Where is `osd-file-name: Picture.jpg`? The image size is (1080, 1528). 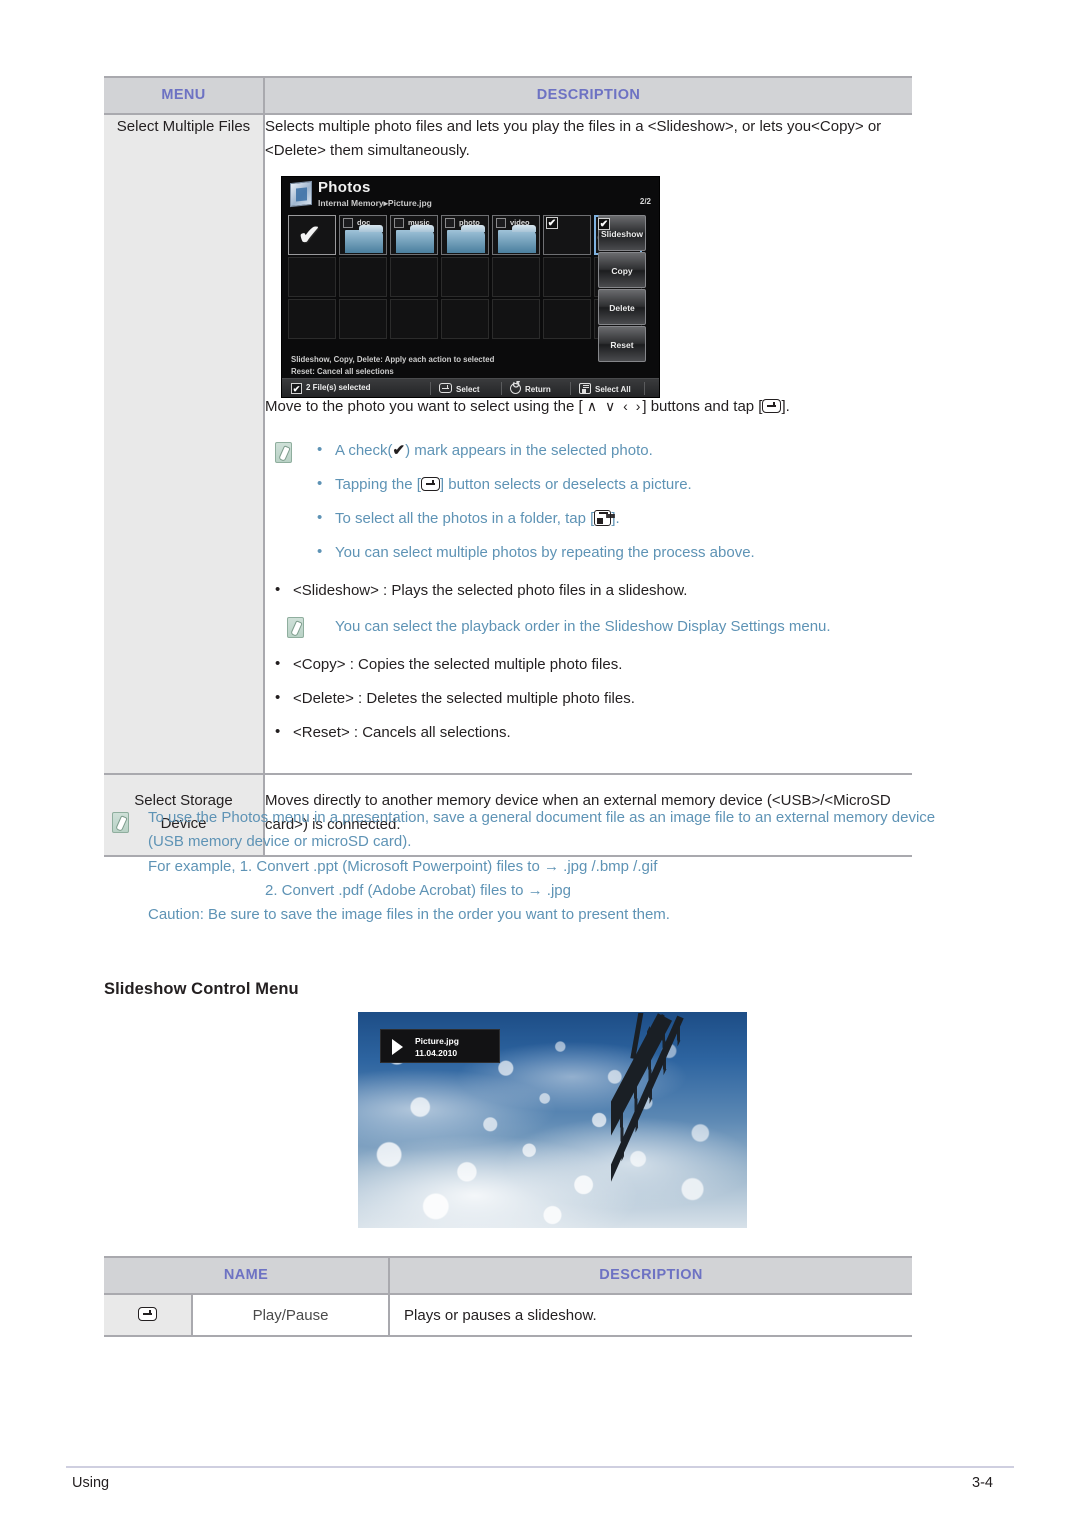
osd-file-name: Picture.jpg is located at coordinates (437, 1041).